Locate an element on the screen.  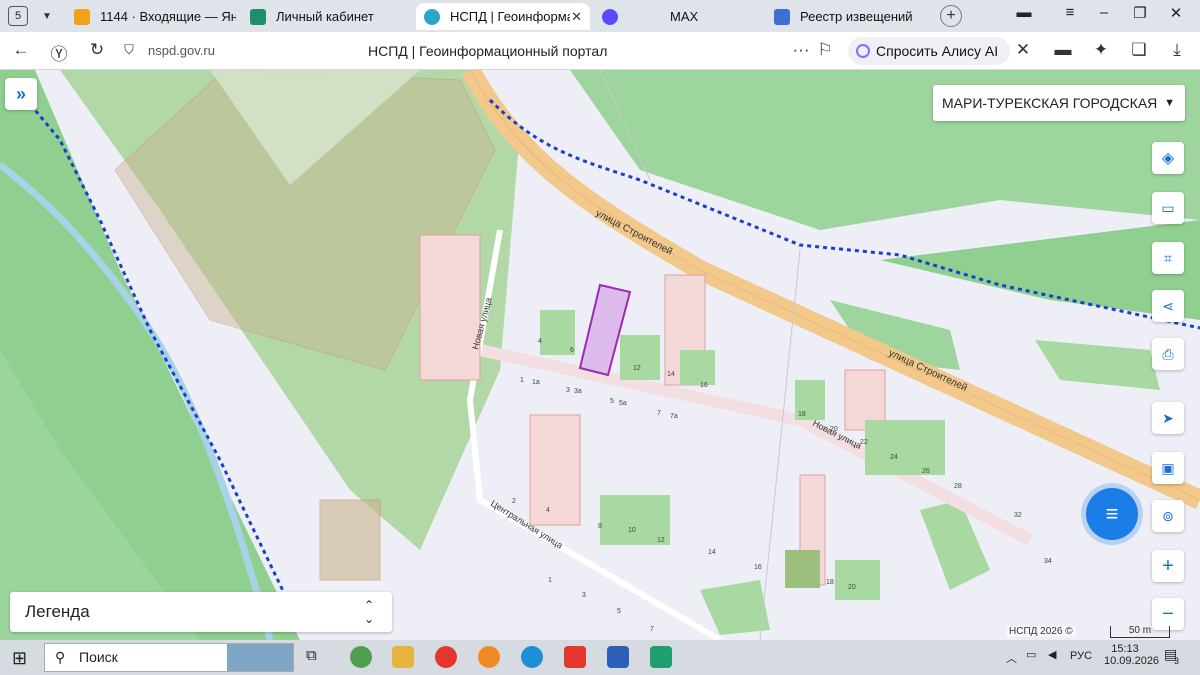
map-search-button: ⊚ is located at coordinates (1168, 516).